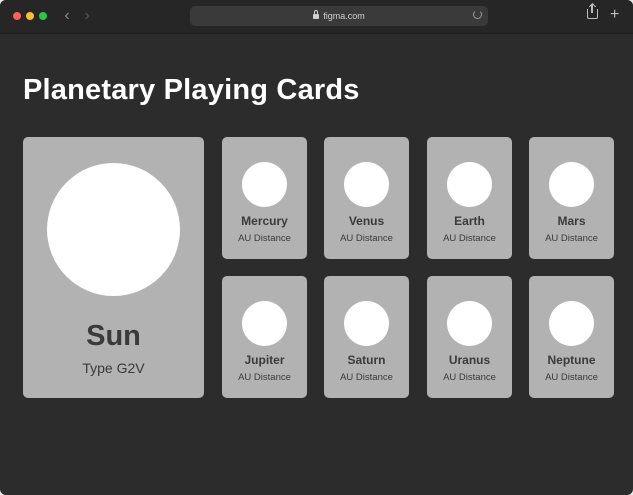  Describe the element at coordinates (571, 360) in the screenshot. I see `planet-name: Neptune` at that location.